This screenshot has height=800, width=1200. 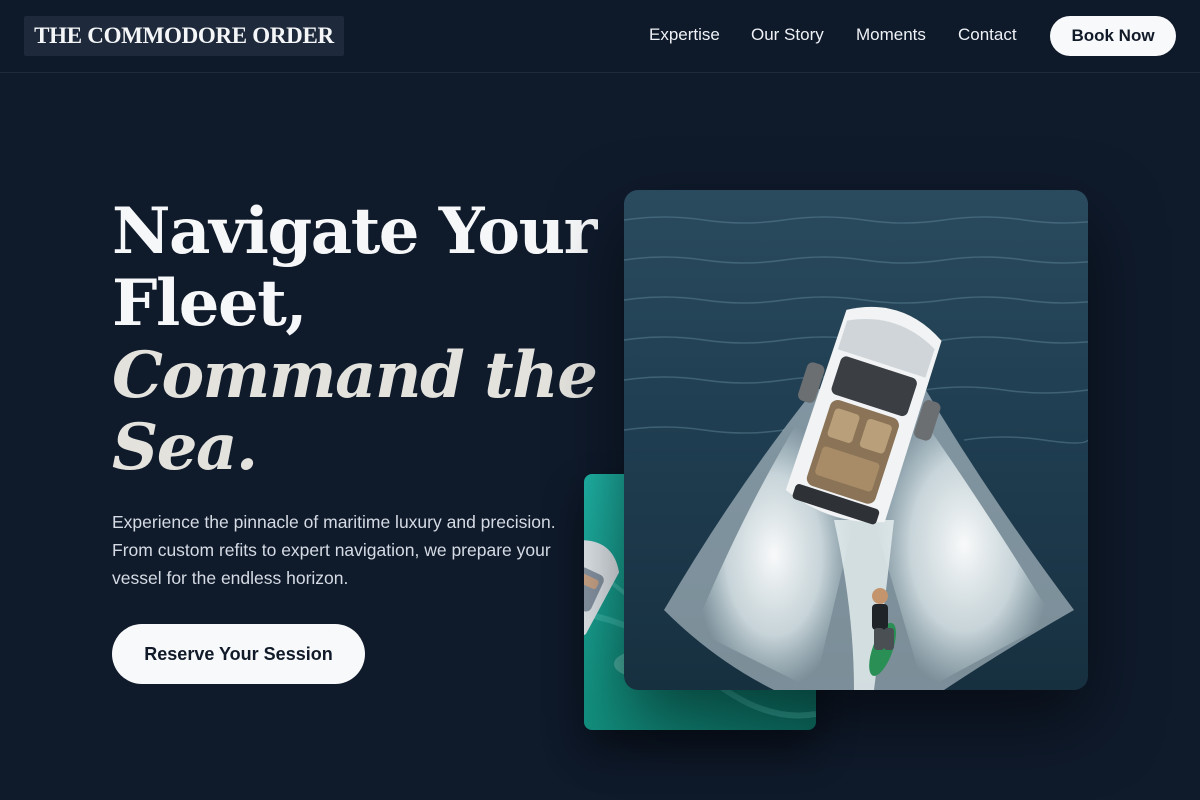 I want to click on hero-title: Navigate Your Fleet, Command the Sea., so click(x=355, y=339).